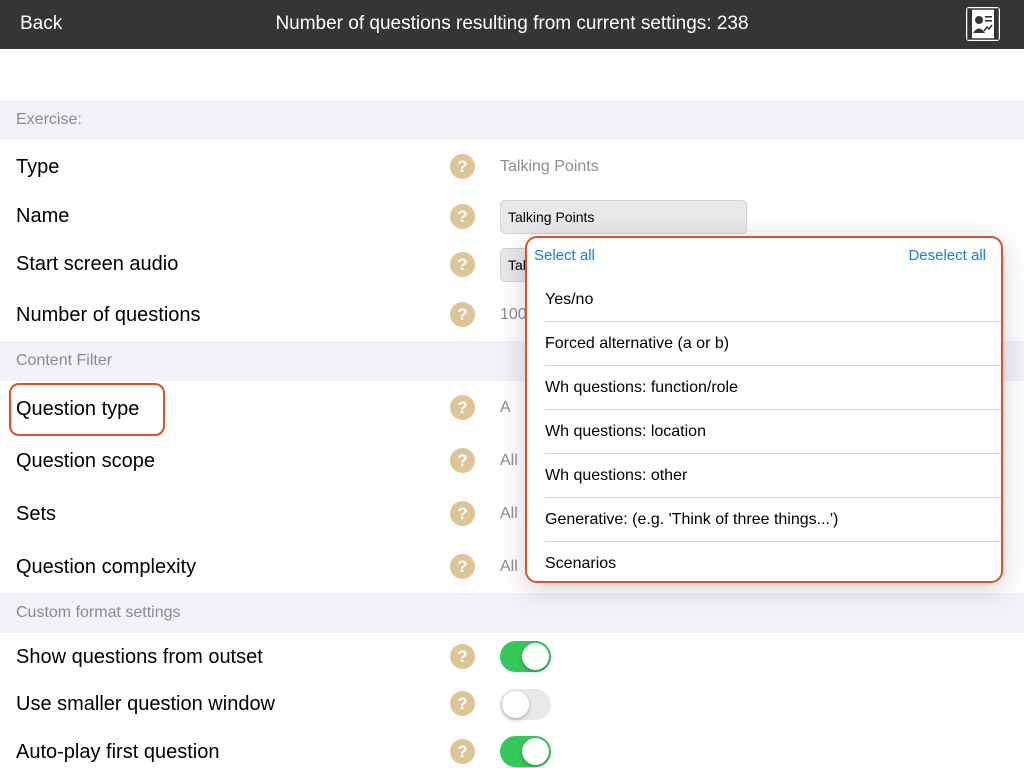  What do you see at coordinates (512, 613) in the screenshot?
I see `section-header-custom-format: Custom format settings` at bounding box center [512, 613].